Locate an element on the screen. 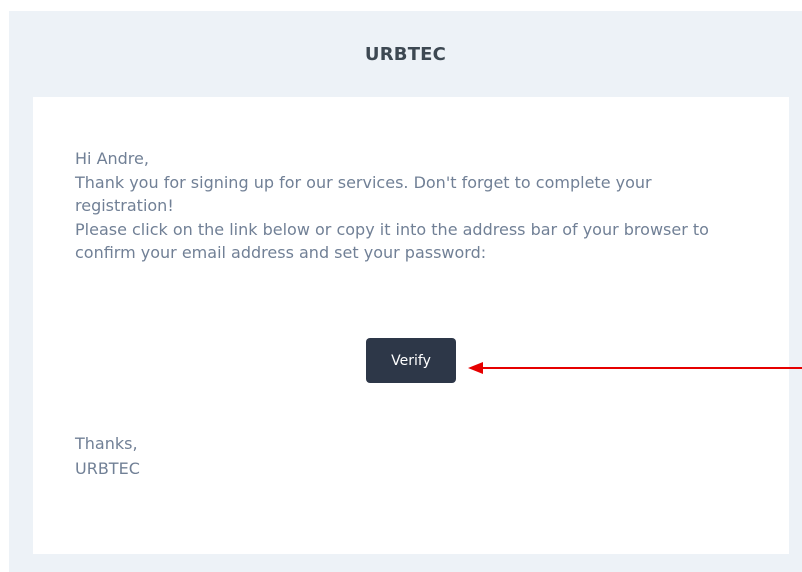 This screenshot has height=572, width=802. brand-title: URBTEC is located at coordinates (405, 54).